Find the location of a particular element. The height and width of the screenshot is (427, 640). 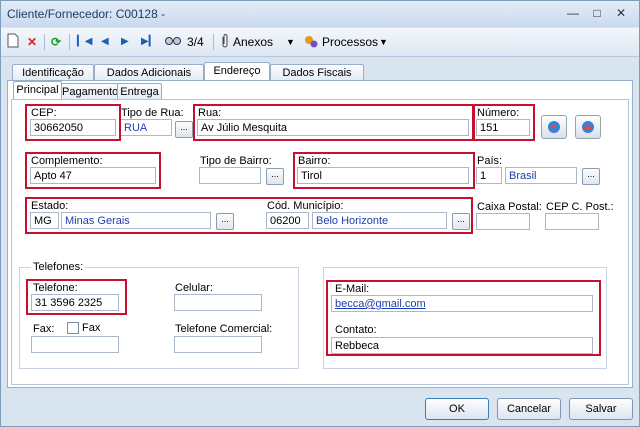

street-type-label: Tipo de Rua: is located at coordinates (152, 113).